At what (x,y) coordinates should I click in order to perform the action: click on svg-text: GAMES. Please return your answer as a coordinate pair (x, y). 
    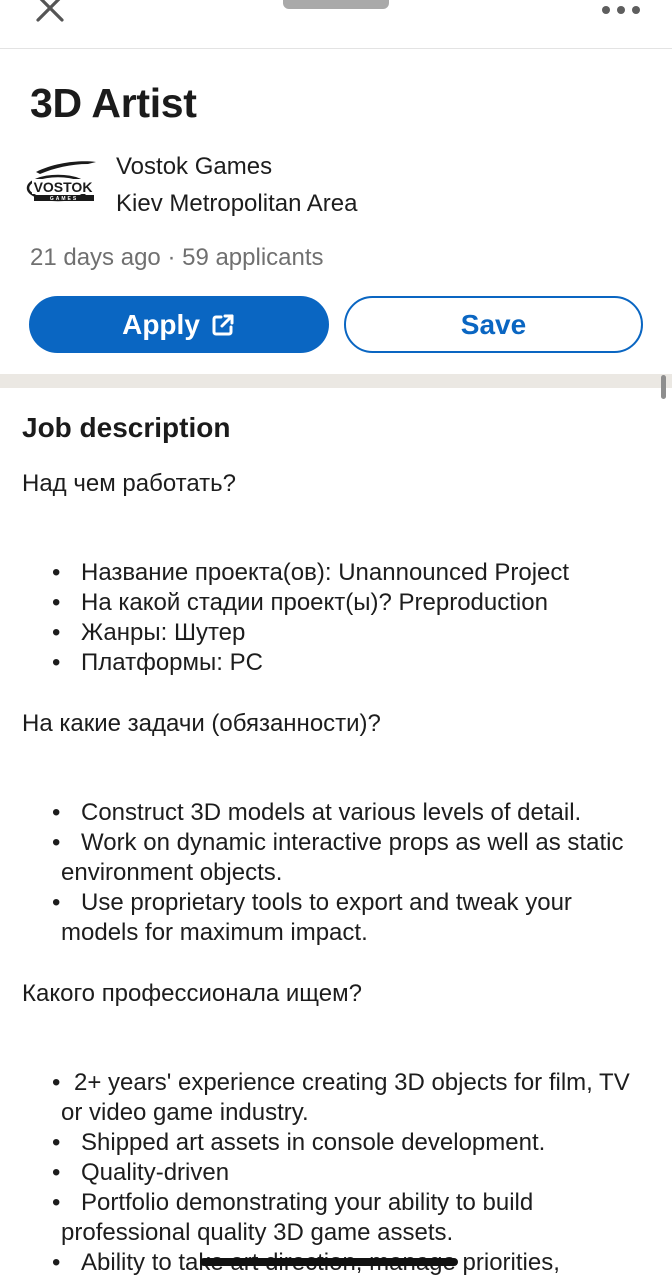
    Looking at the image, I should click on (64, 199).